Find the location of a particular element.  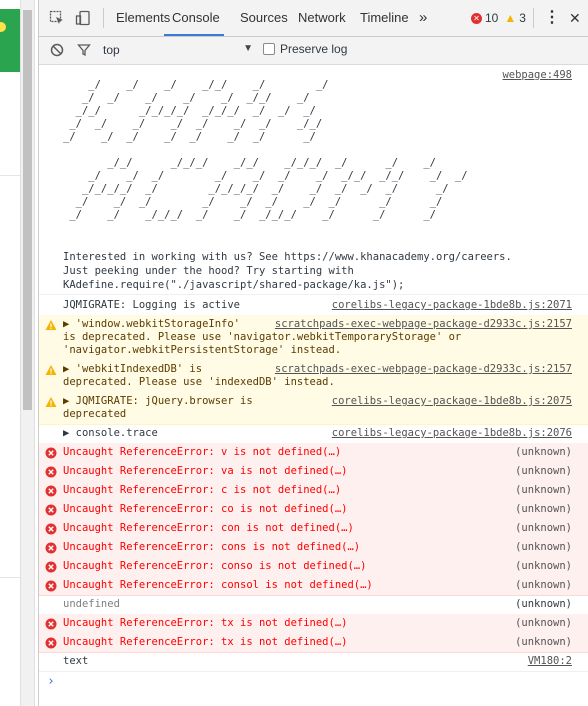

console-message-text: deprecated is located at coordinates (95, 414).